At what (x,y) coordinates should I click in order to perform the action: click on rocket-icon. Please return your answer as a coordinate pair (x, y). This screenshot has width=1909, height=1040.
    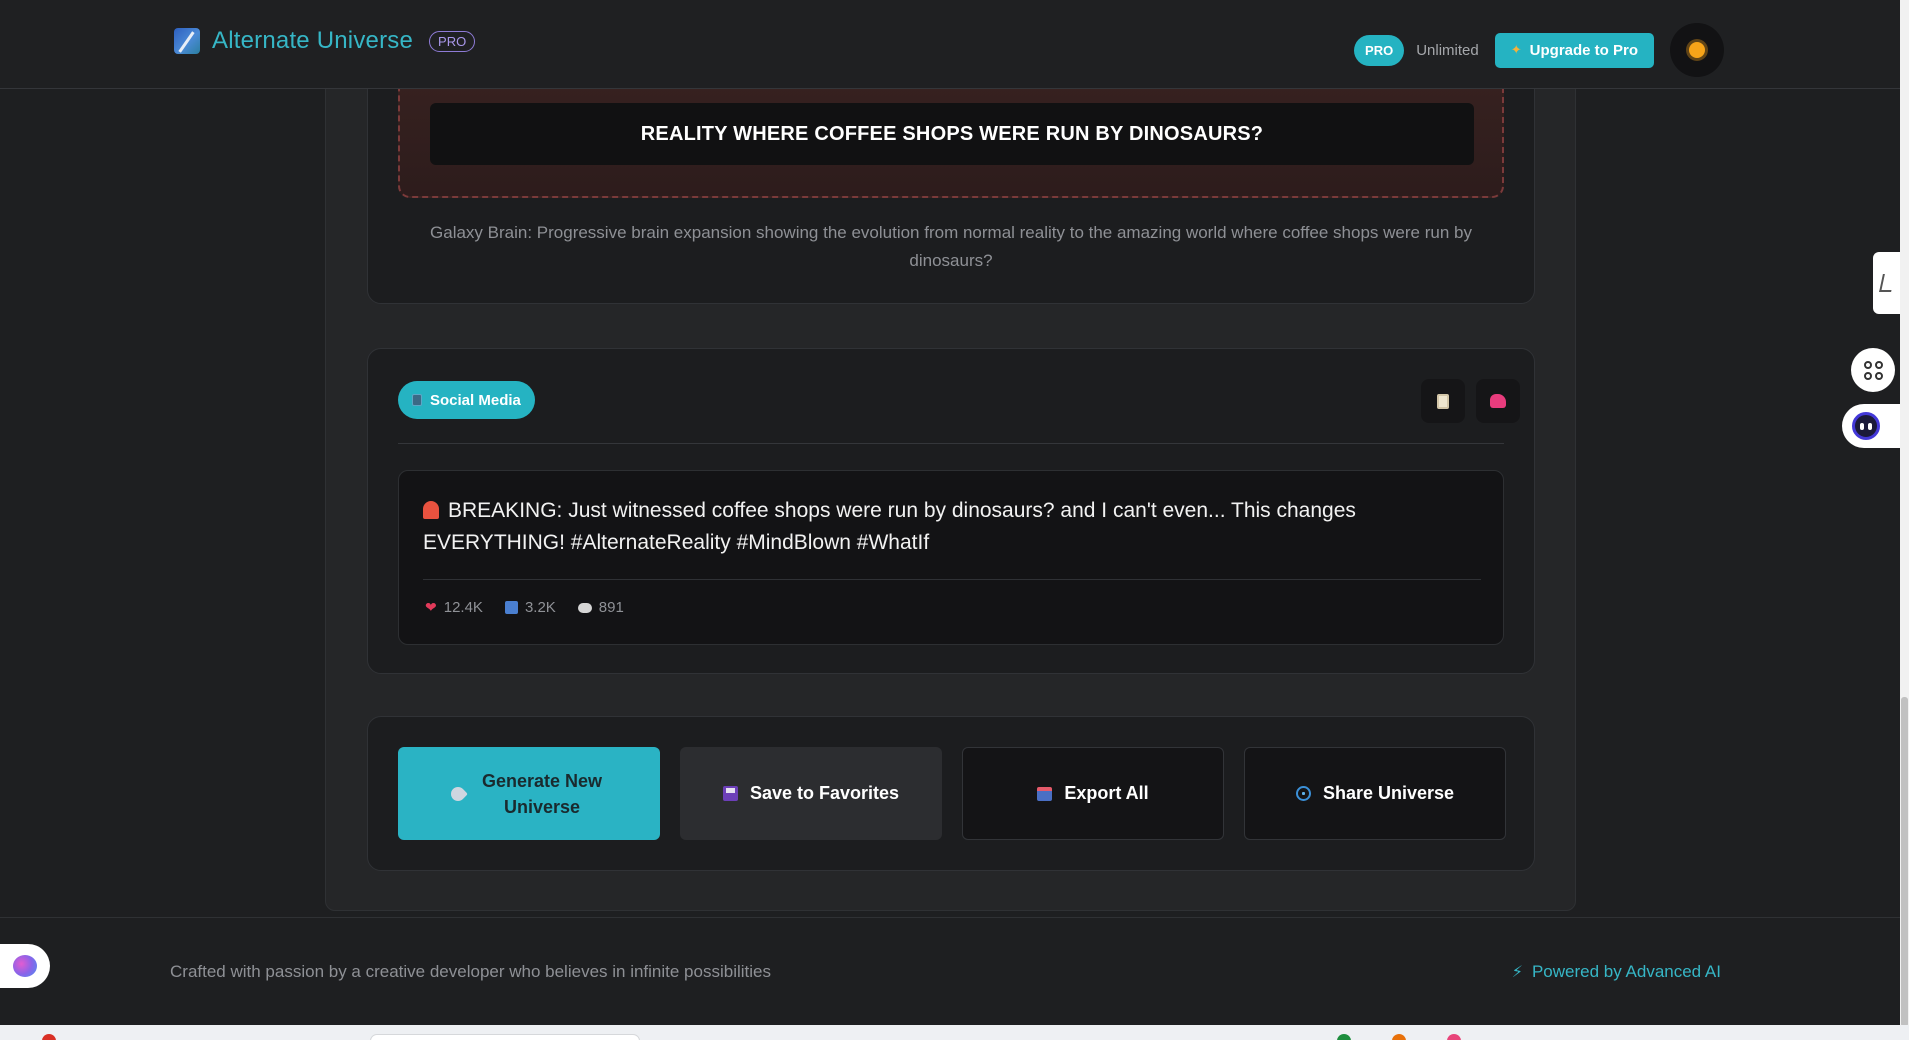
    Looking at the image, I should click on (458, 793).